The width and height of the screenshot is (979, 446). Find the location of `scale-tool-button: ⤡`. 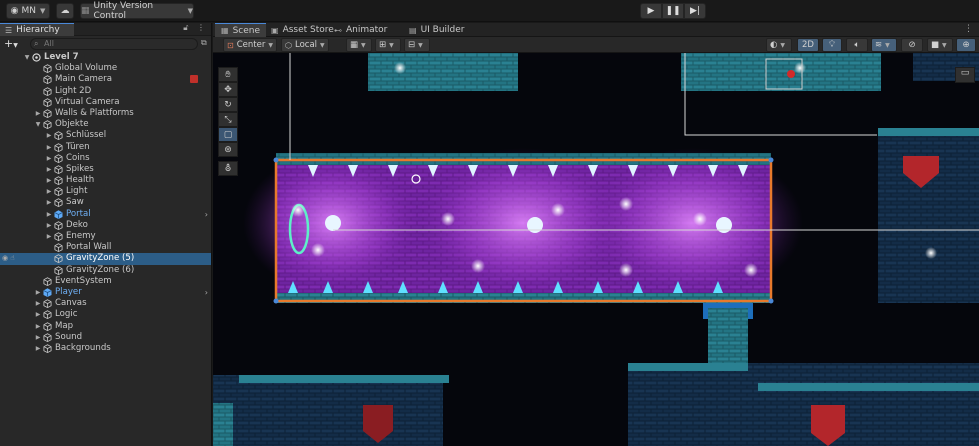

scale-tool-button: ⤡ is located at coordinates (228, 119).